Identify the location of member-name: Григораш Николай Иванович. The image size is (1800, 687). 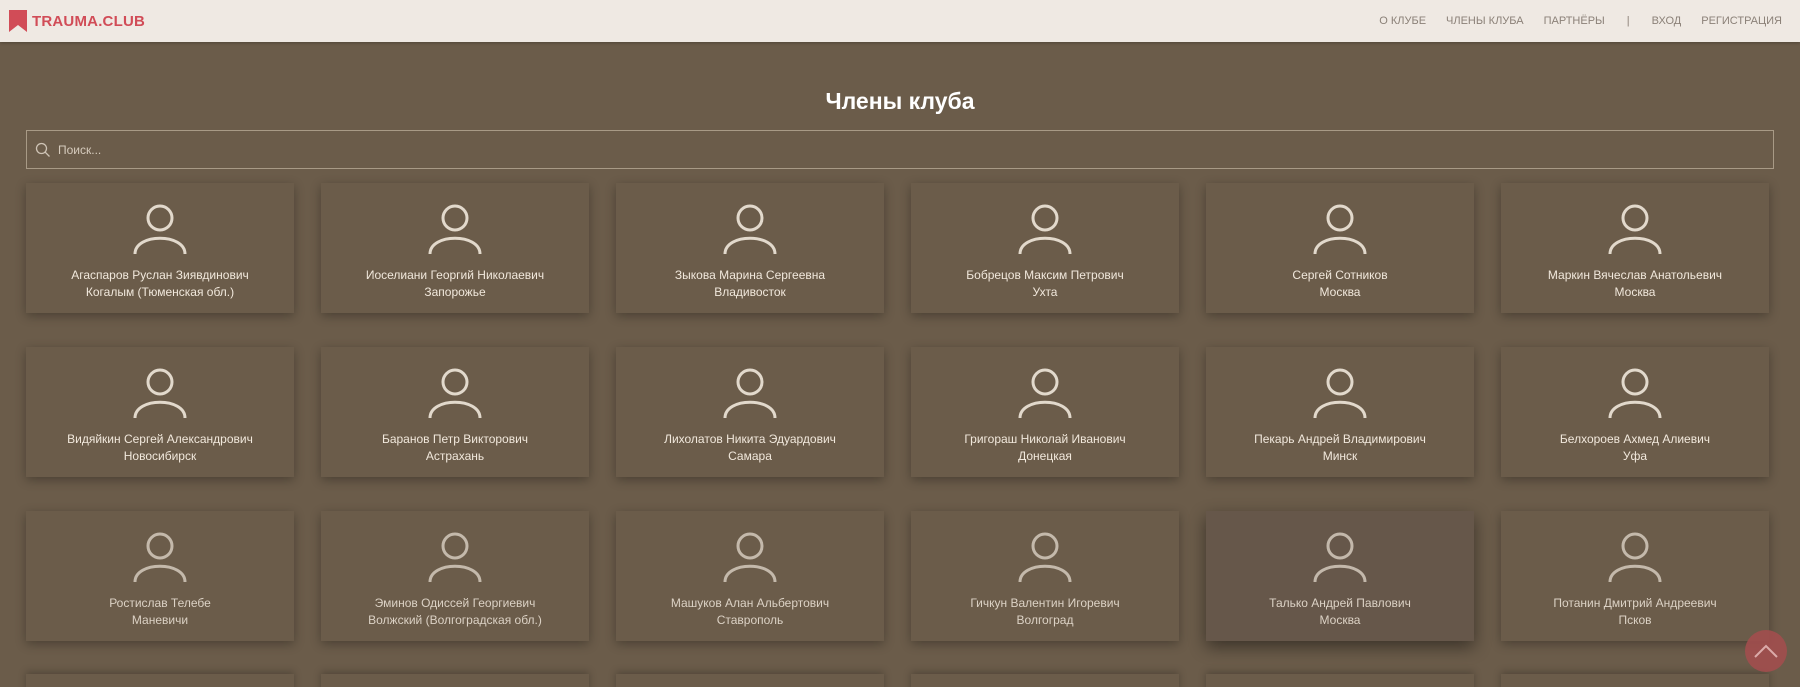
(1045, 439).